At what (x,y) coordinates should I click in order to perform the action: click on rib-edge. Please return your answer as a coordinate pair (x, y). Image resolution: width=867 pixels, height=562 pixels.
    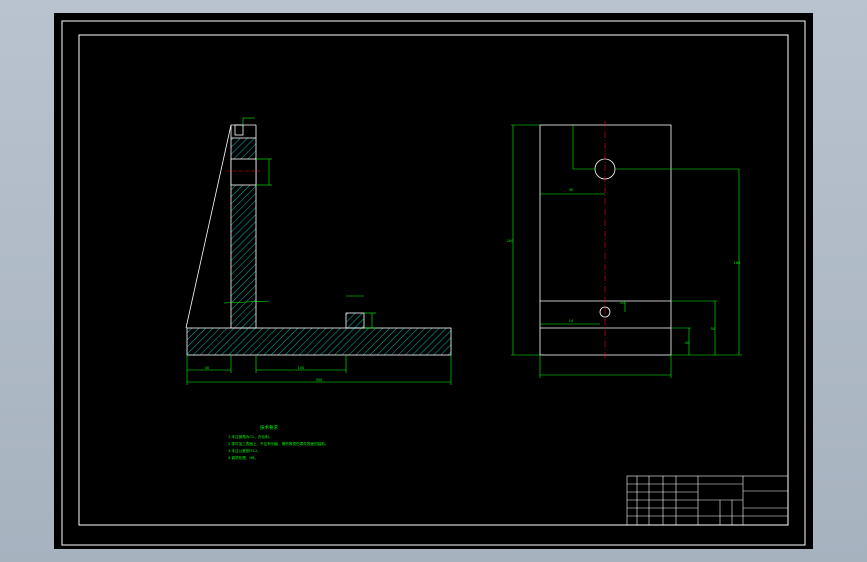
    Looking at the image, I should click on (208, 226).